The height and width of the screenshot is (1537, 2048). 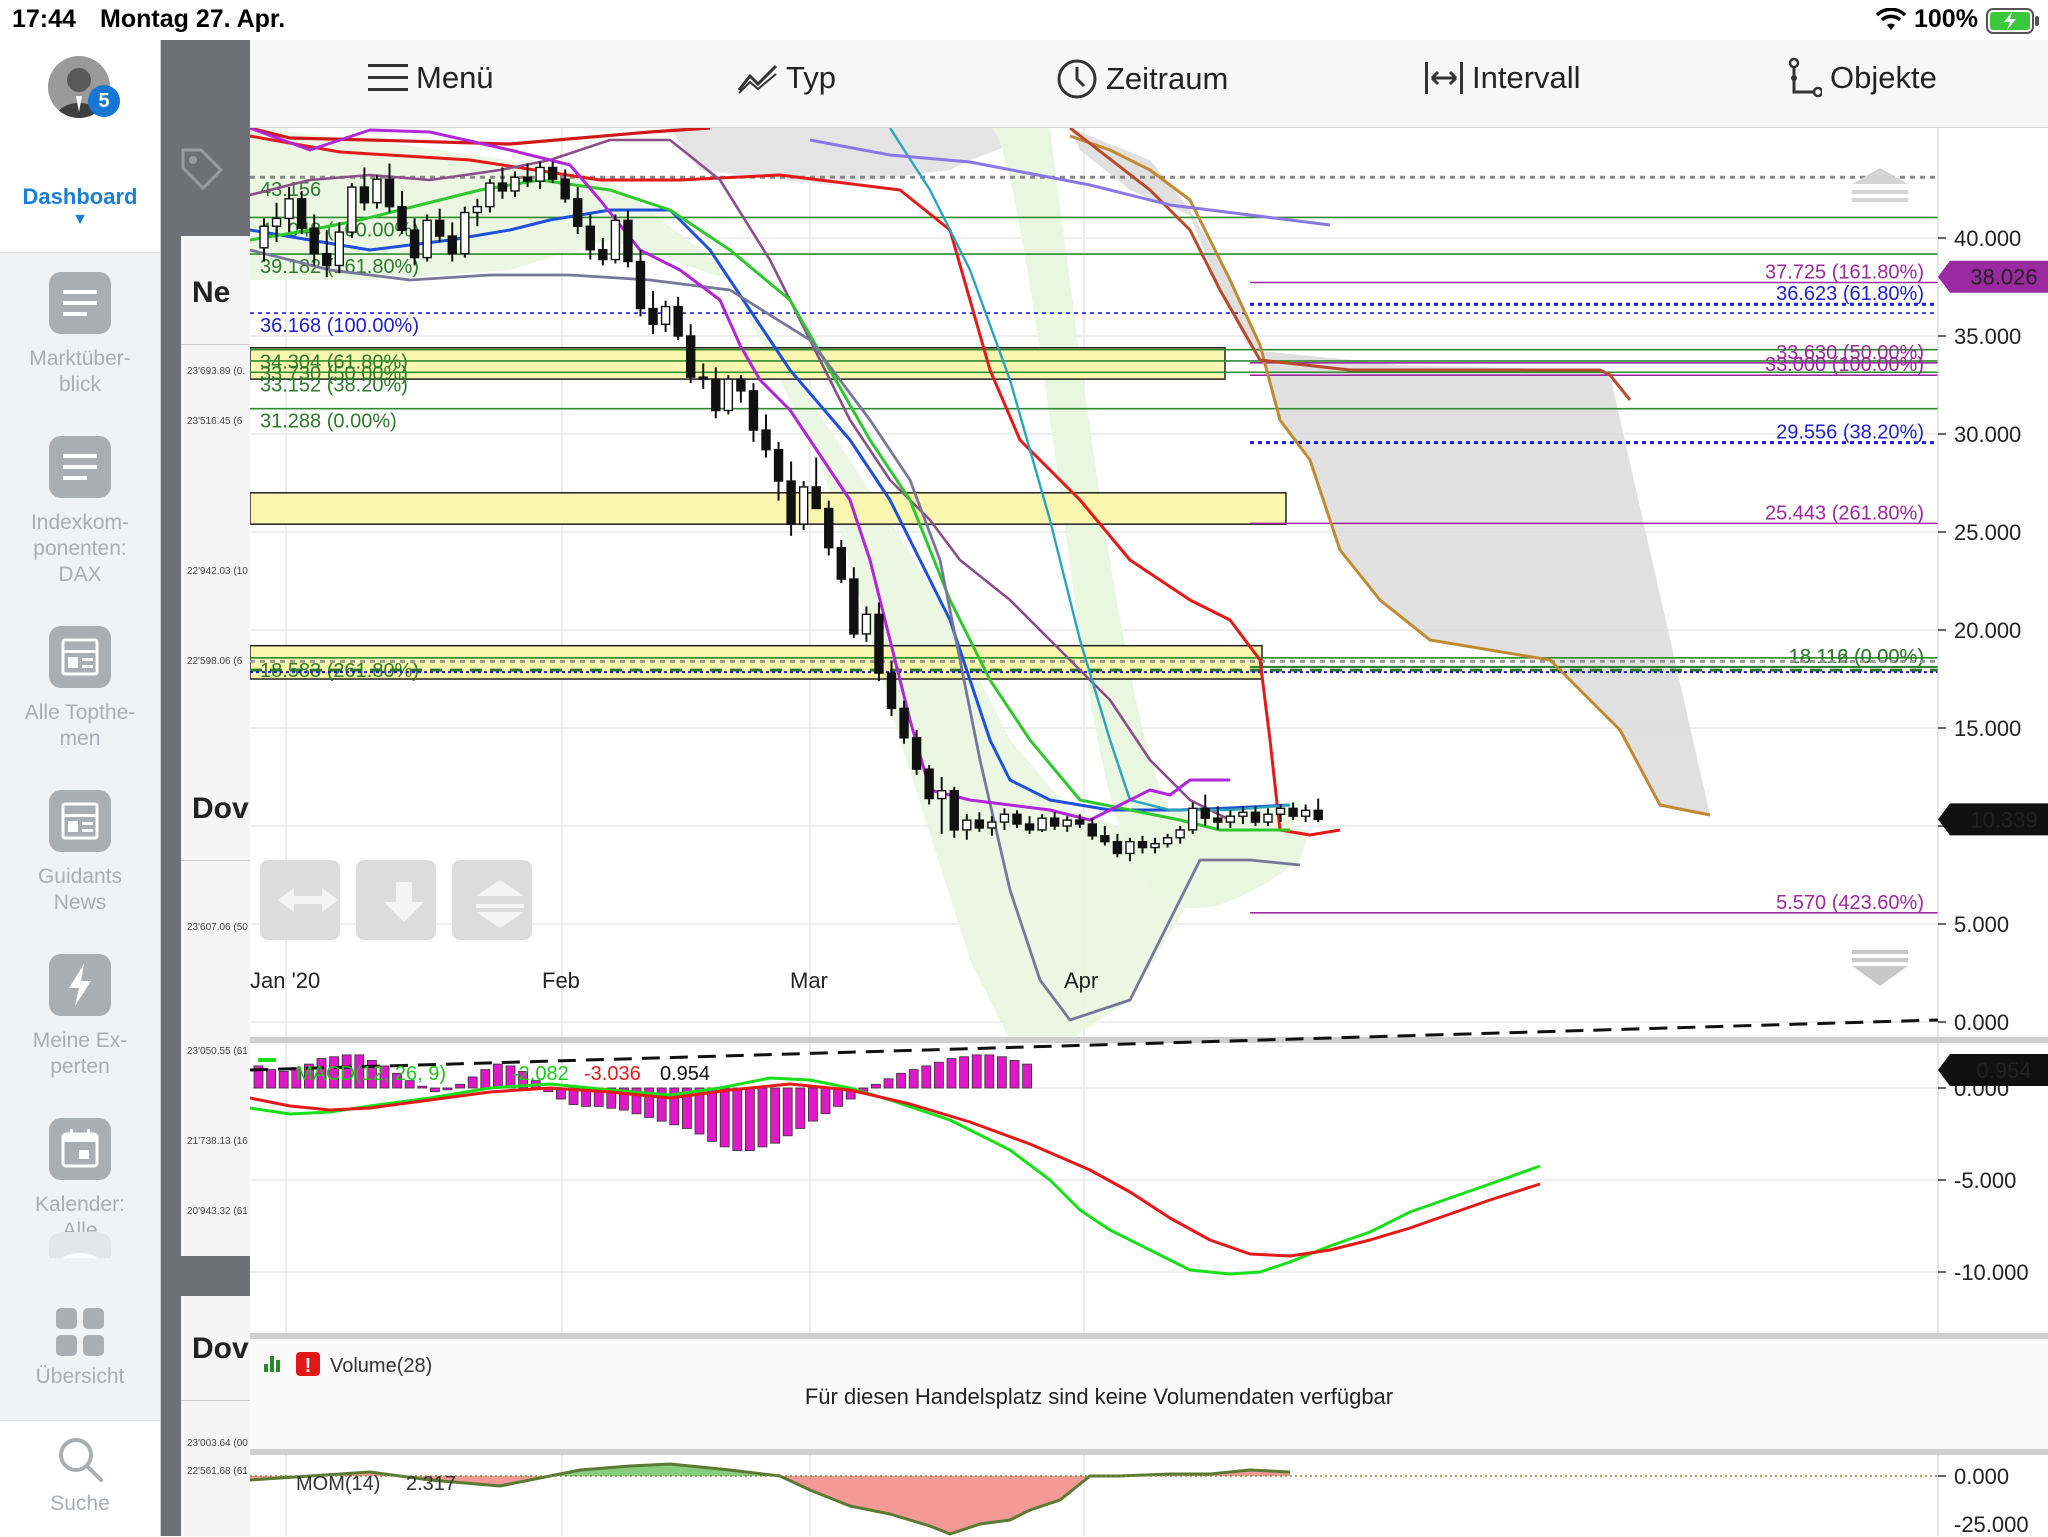 What do you see at coordinates (80, 371) in the screenshot?
I see `sidebar-item-label: Marktüber-blick` at bounding box center [80, 371].